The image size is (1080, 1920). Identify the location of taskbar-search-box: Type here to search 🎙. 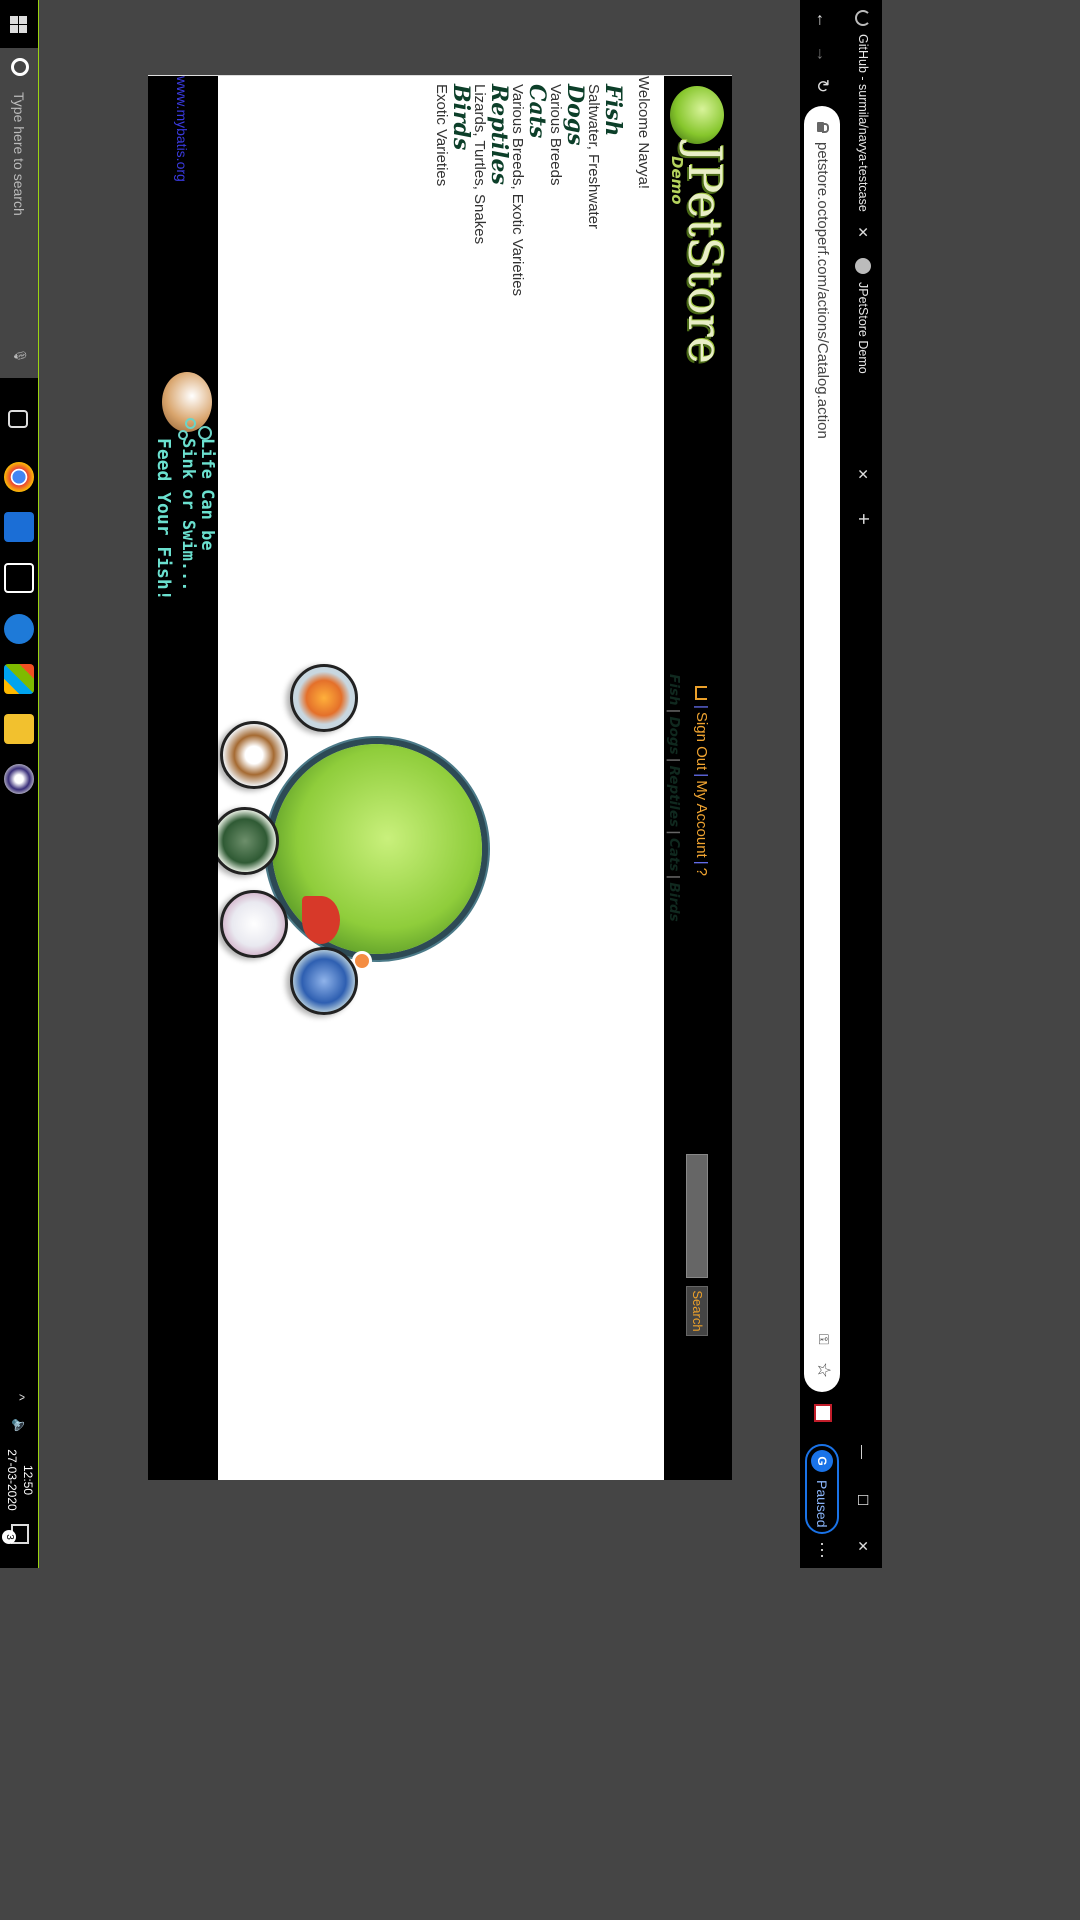
(19, 213).